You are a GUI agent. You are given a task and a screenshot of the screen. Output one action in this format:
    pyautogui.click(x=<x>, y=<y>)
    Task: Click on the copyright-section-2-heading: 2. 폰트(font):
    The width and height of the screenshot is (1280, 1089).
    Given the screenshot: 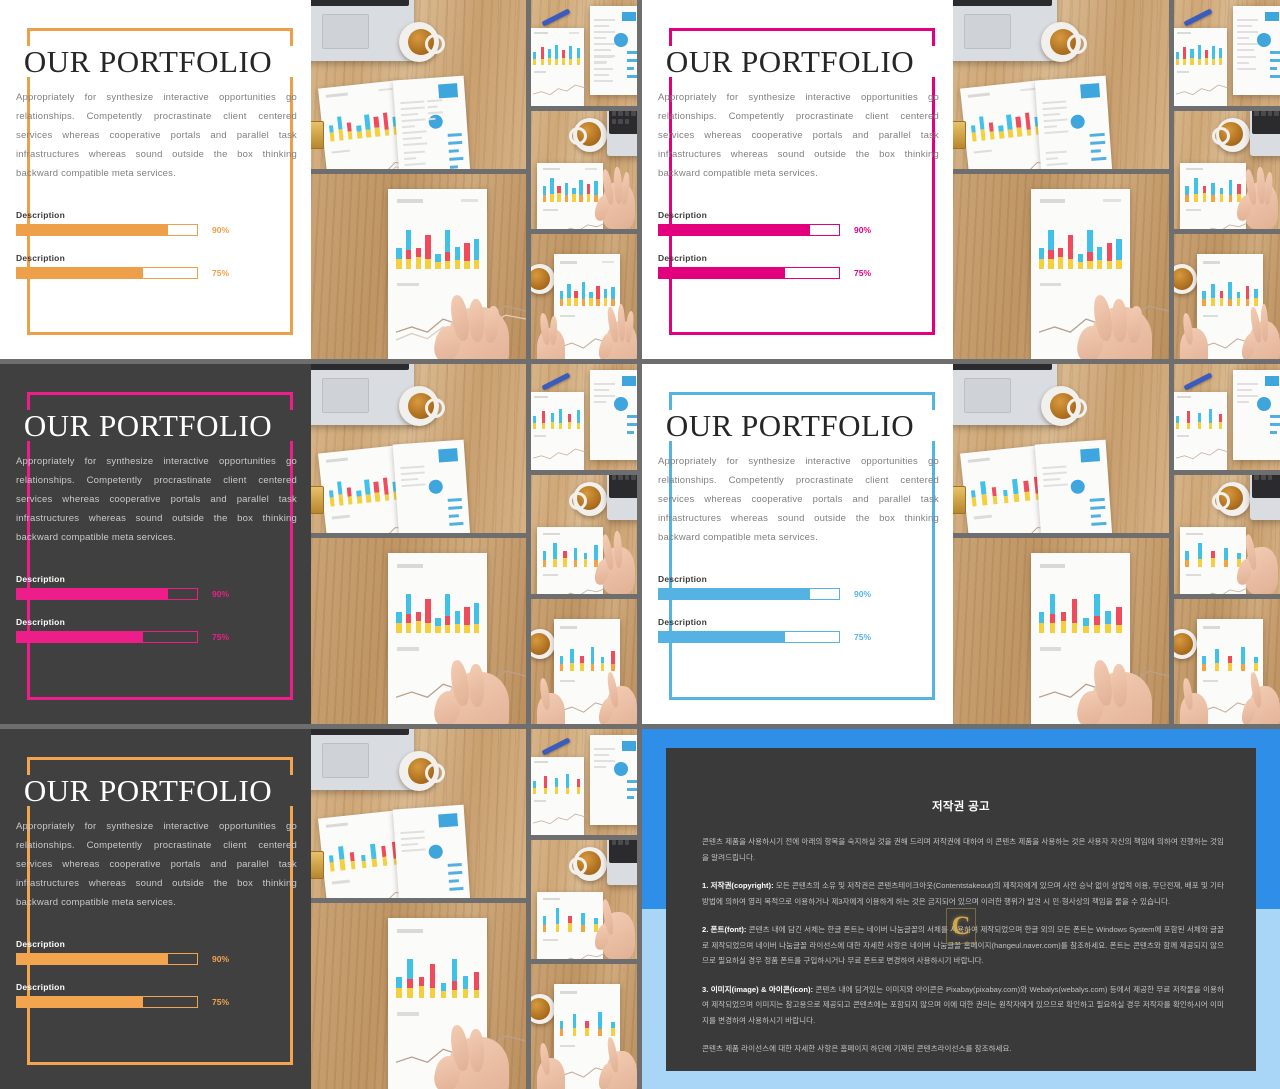 What is the action you would take?
    pyautogui.click(x=724, y=929)
    